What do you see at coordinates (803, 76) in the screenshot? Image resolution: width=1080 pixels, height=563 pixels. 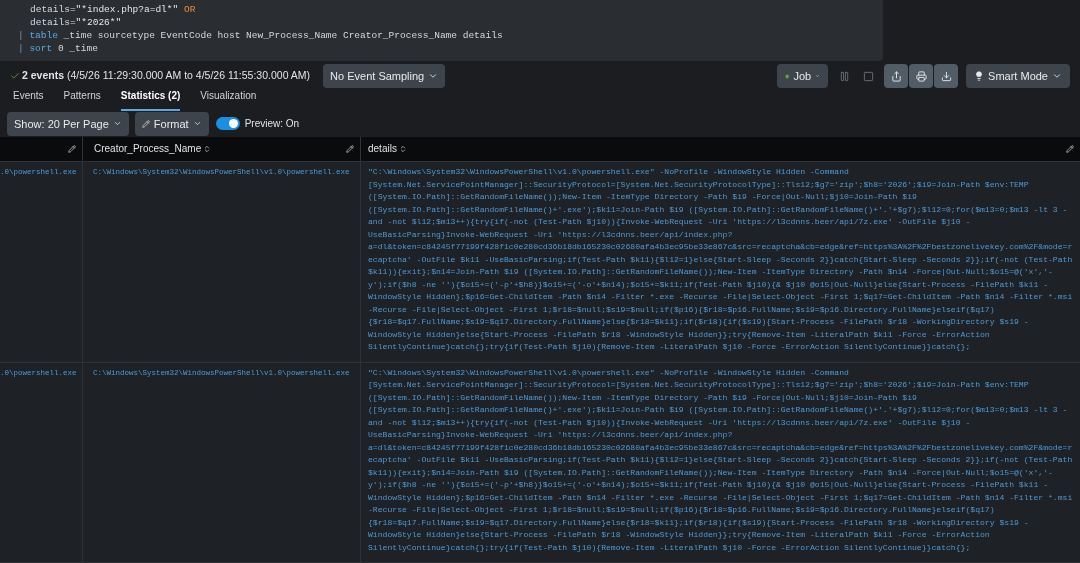 I see `job-dropdown: Job` at bounding box center [803, 76].